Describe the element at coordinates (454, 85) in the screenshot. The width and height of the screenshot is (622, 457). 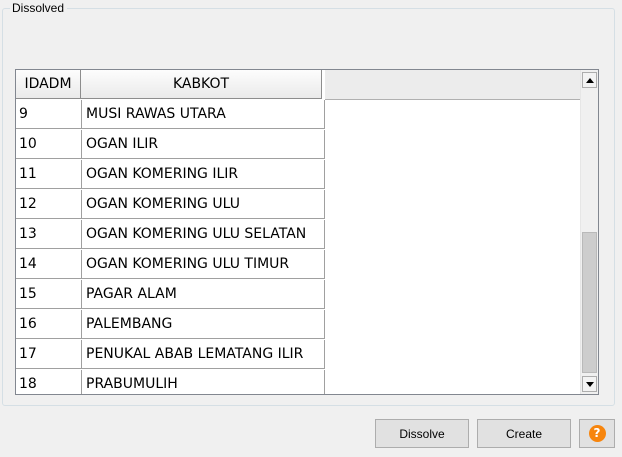
I see `header-empty-area` at that location.